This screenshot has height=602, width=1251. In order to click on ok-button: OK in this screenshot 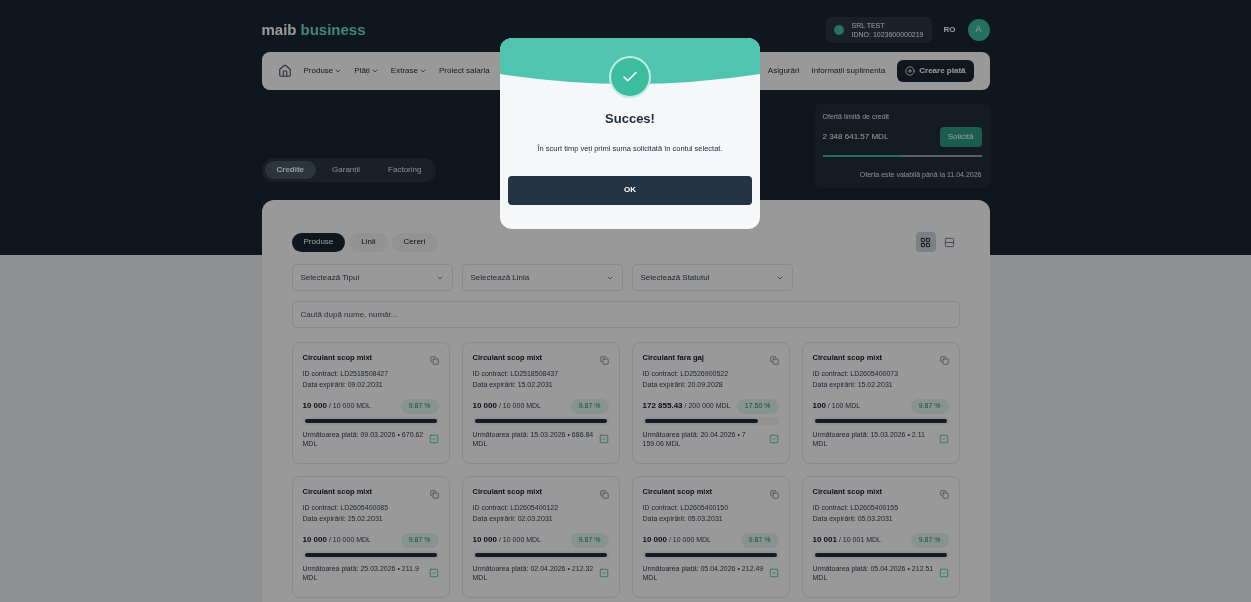, I will do `click(630, 190)`.